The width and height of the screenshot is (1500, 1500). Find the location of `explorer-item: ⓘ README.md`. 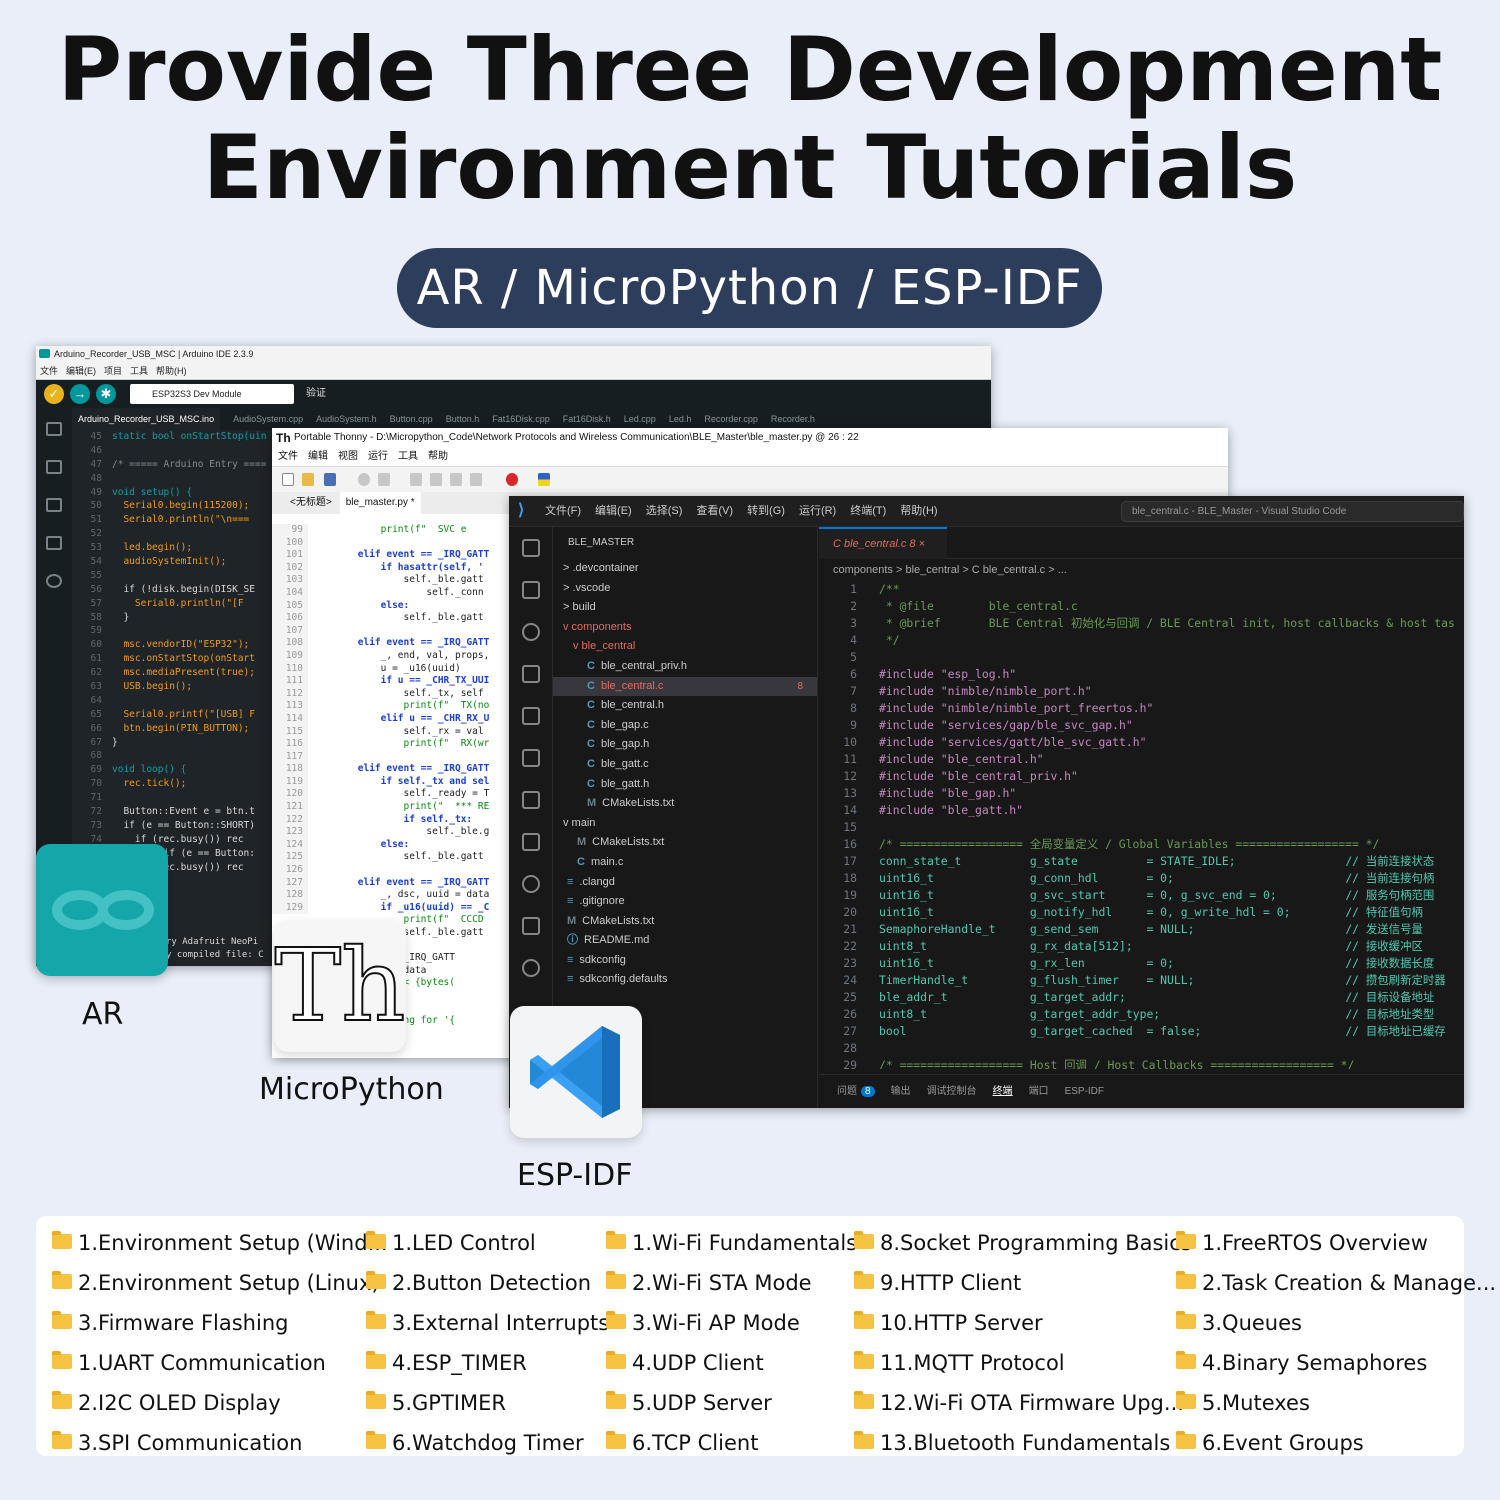

explorer-item: ⓘ README.md is located at coordinates (685, 941).